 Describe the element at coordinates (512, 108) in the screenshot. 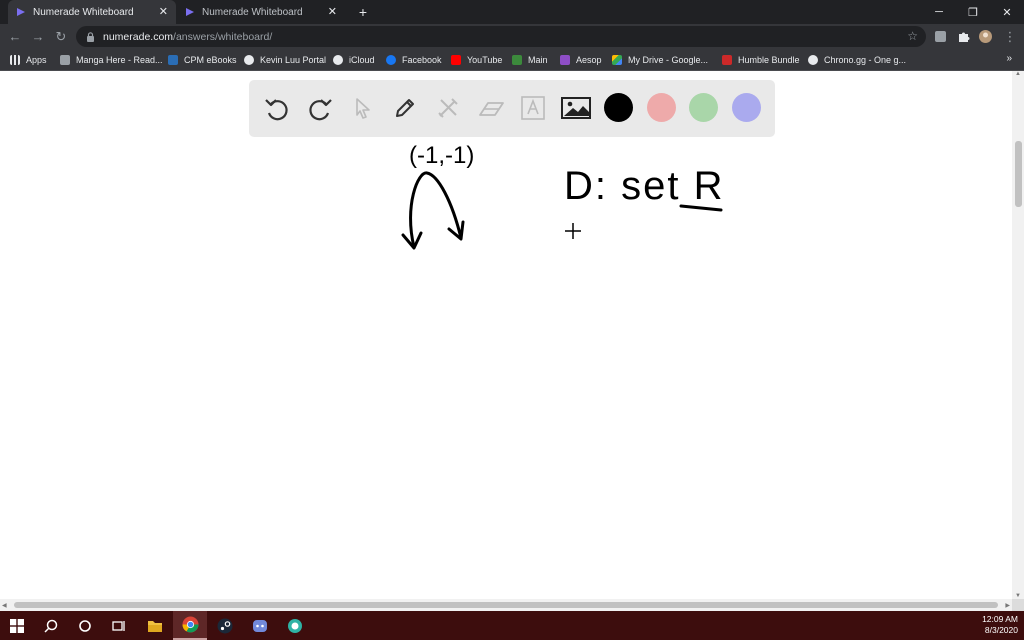

I see `whiteboard-toolbar` at that location.